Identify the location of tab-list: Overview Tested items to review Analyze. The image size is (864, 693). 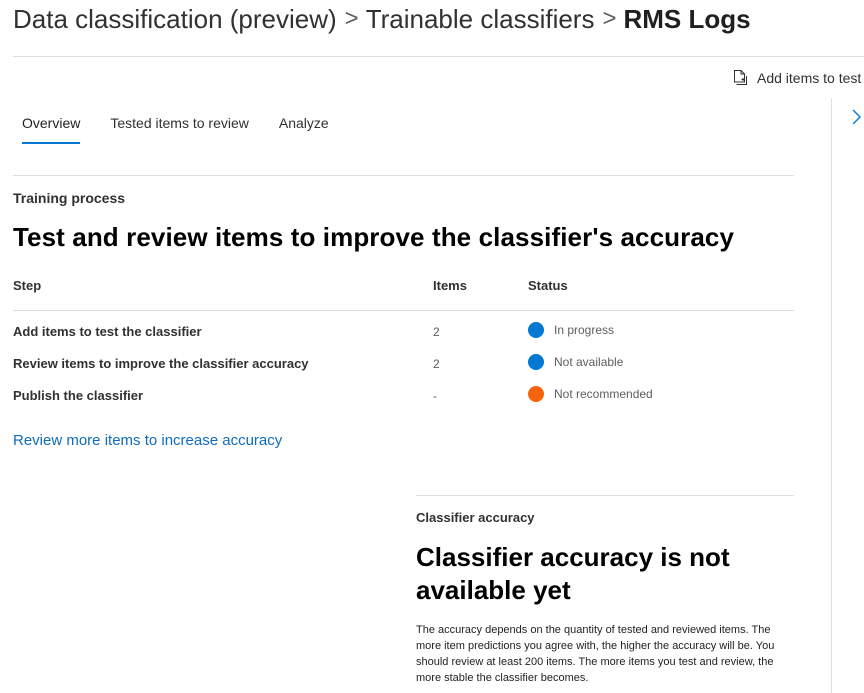
(175, 129).